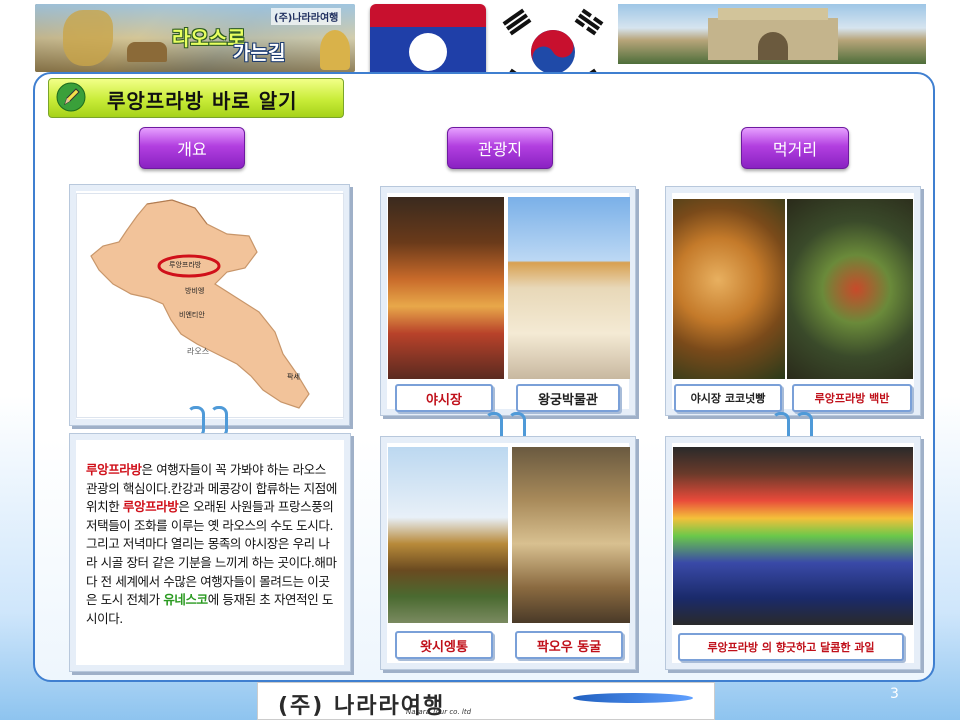 The height and width of the screenshot is (720, 960). What do you see at coordinates (192, 315) in the screenshot?
I see `map-label-vientiane: 비엔티안` at bounding box center [192, 315].